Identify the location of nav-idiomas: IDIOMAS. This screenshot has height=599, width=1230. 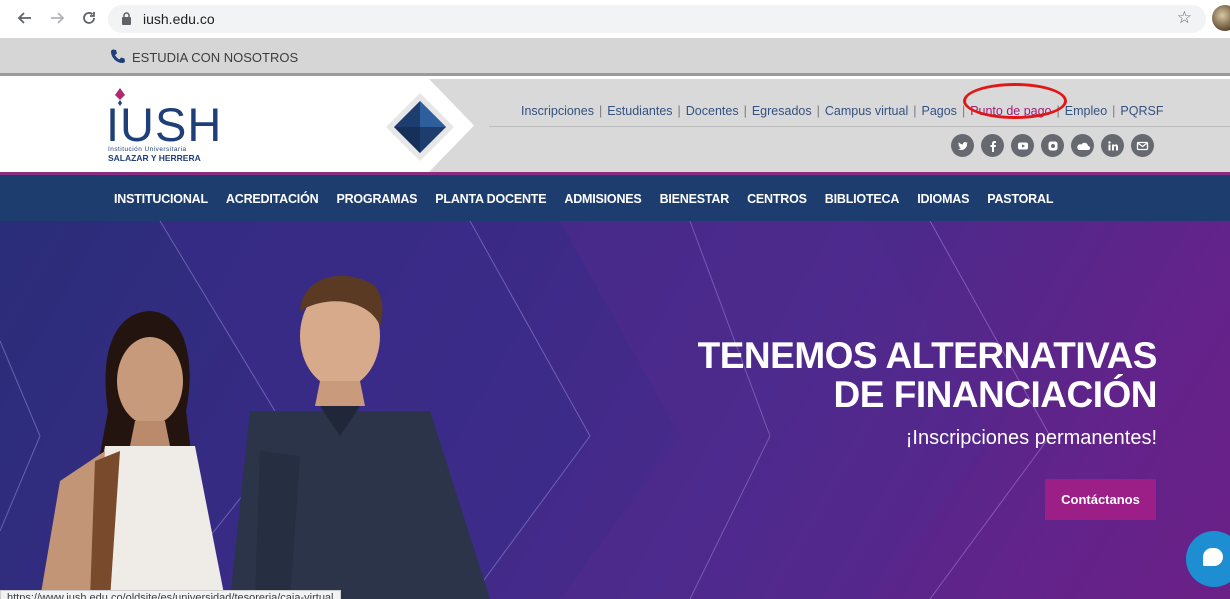
(943, 199).